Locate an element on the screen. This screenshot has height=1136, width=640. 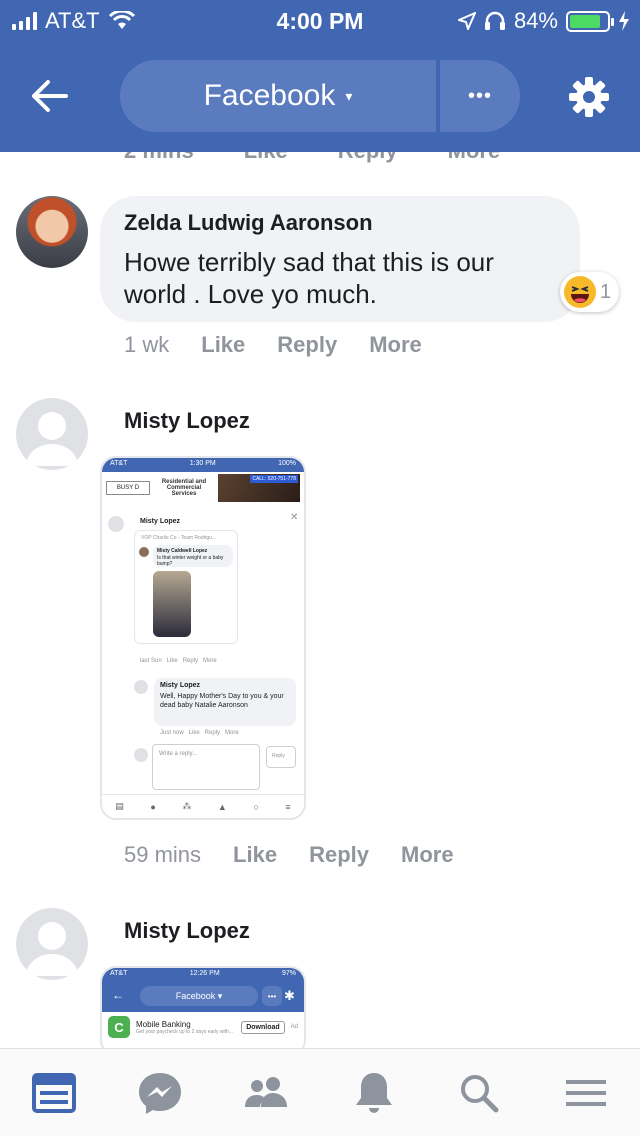
haha-reaction-icon is located at coordinates (580, 292).